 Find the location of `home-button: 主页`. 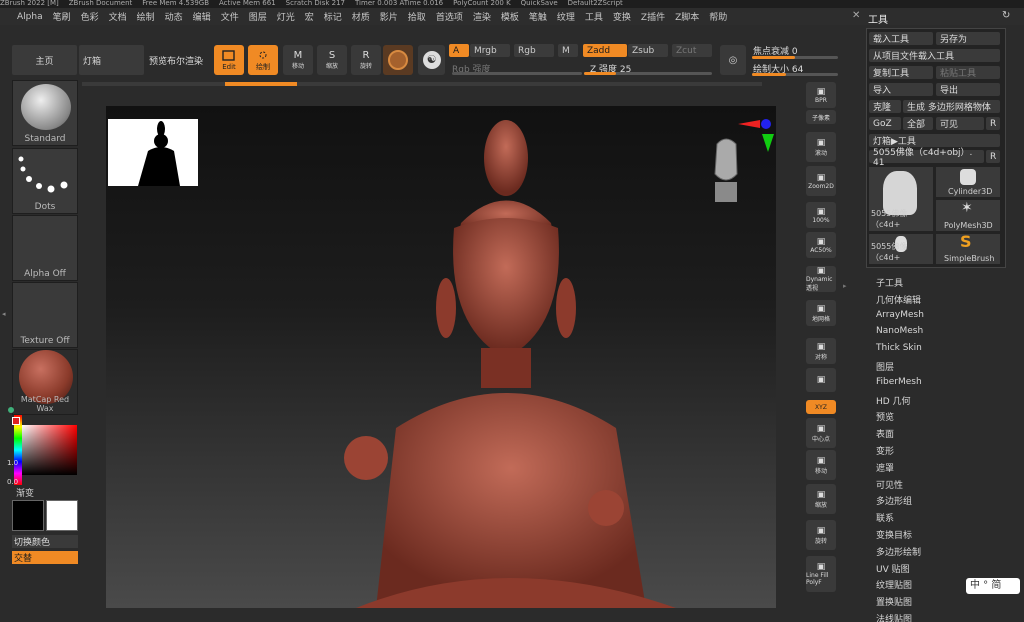

home-button: 主页 is located at coordinates (44, 60).